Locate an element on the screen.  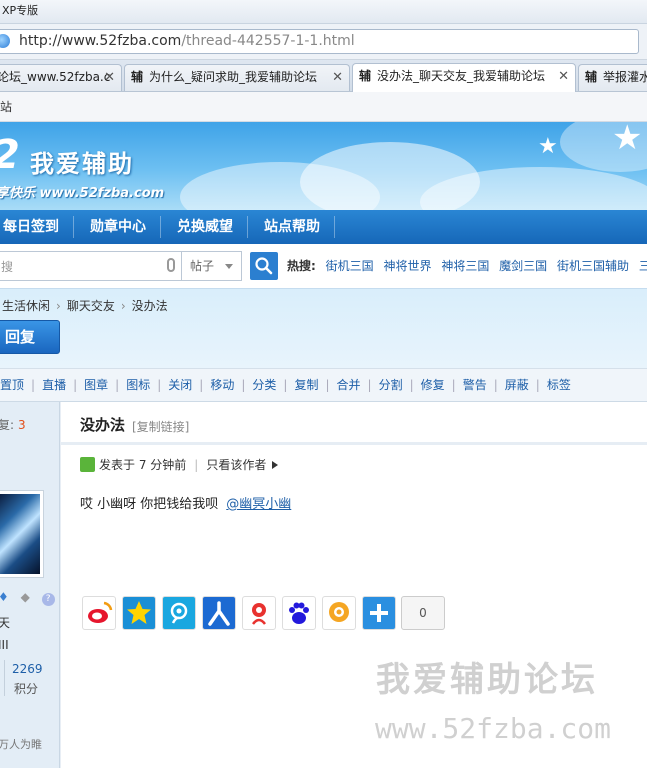
tab-label: 为什么_疑问求助_我爱辅助论坛 is located at coordinates (233, 77).